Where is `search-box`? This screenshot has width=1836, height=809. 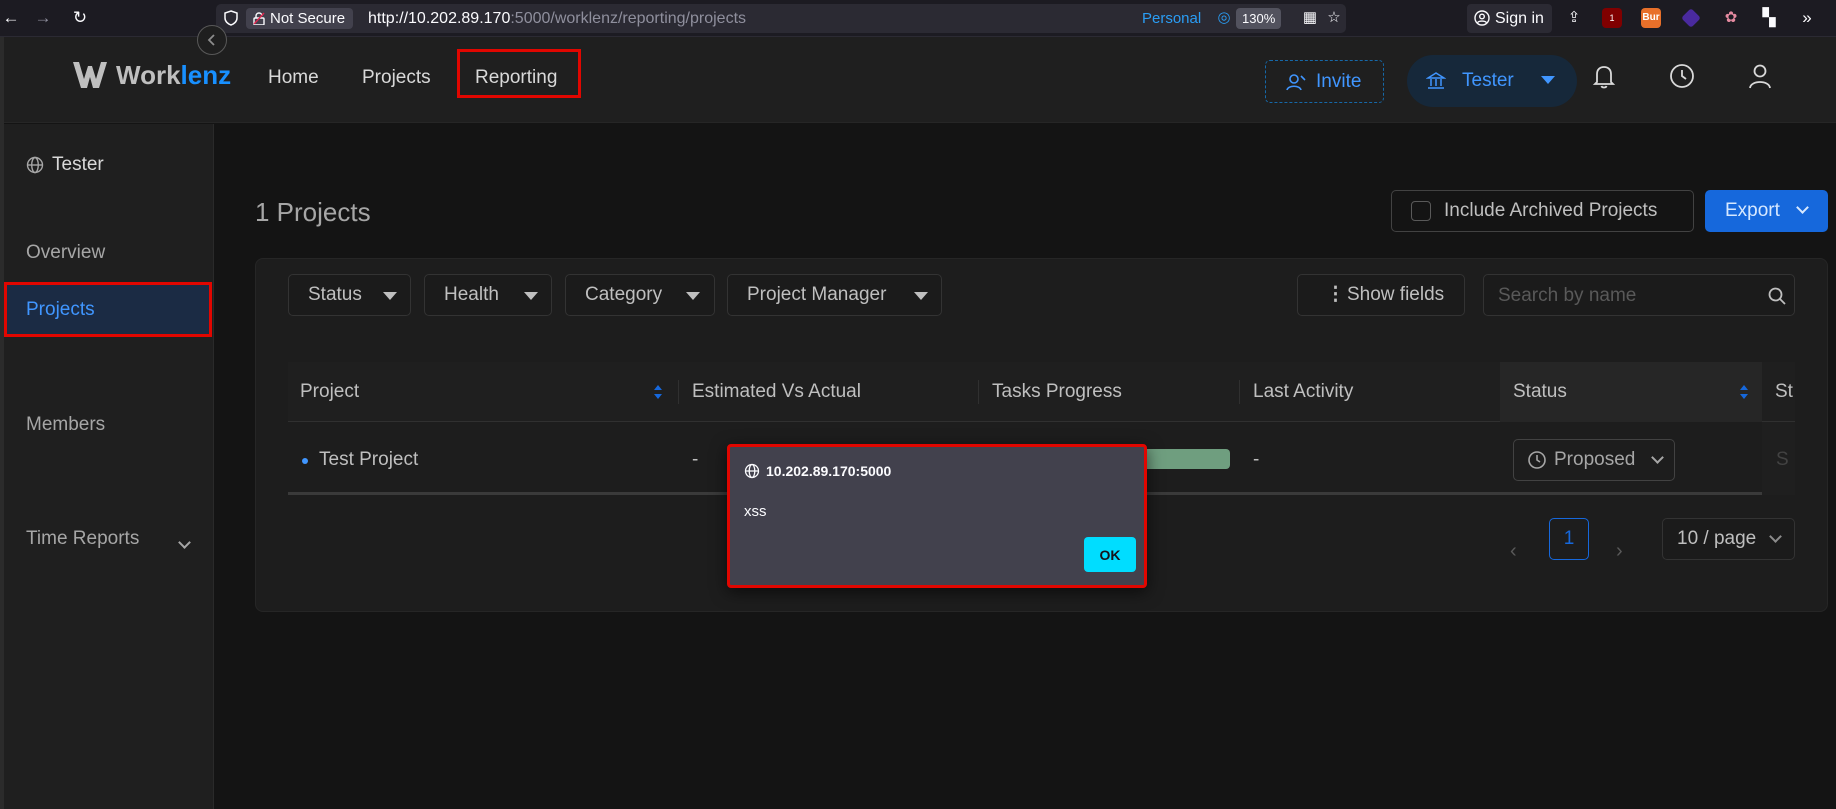 search-box is located at coordinates (1639, 295).